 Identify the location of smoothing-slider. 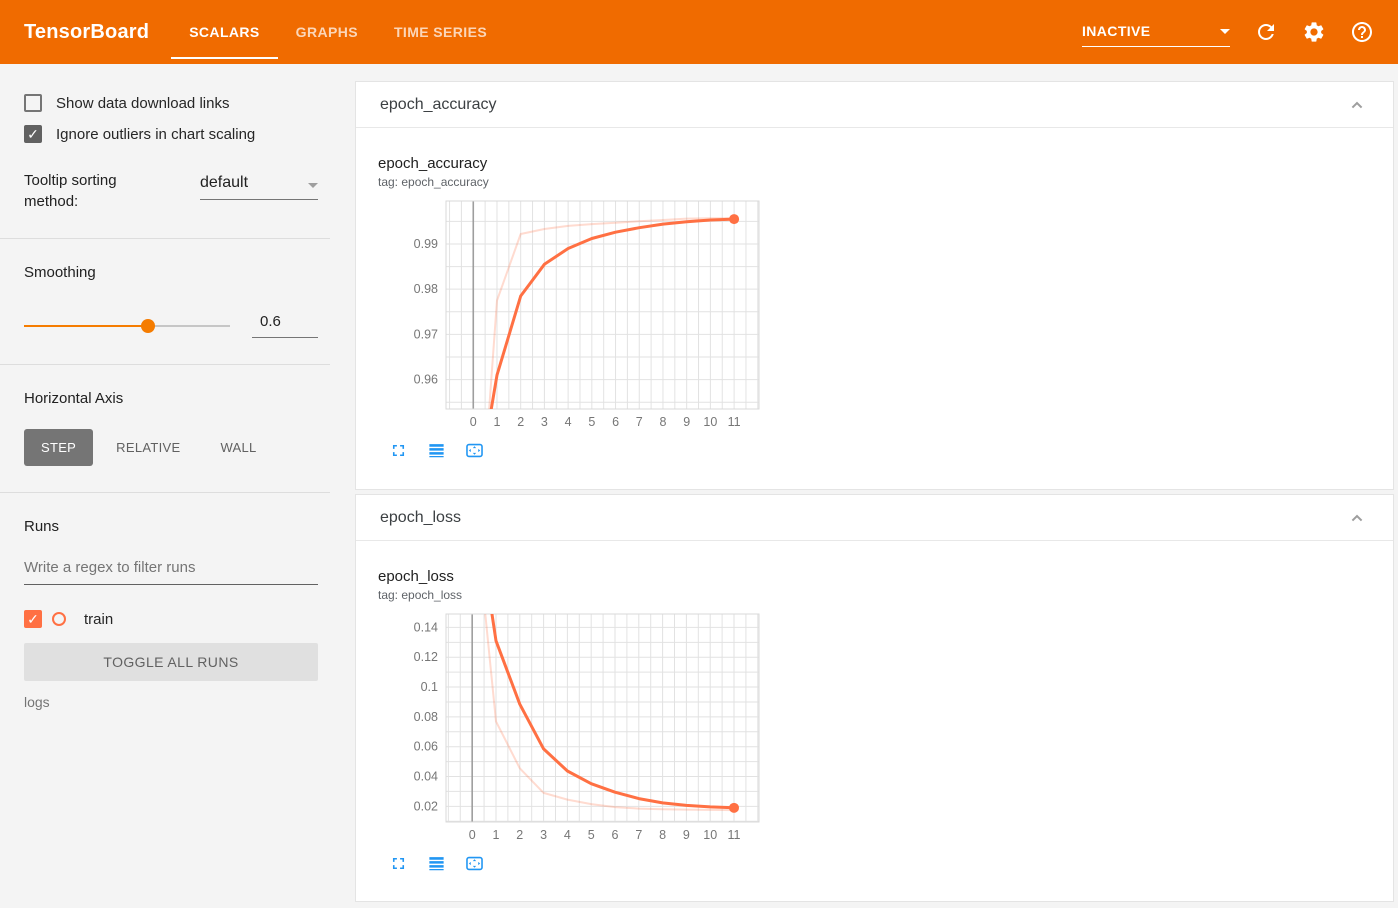
(127, 325).